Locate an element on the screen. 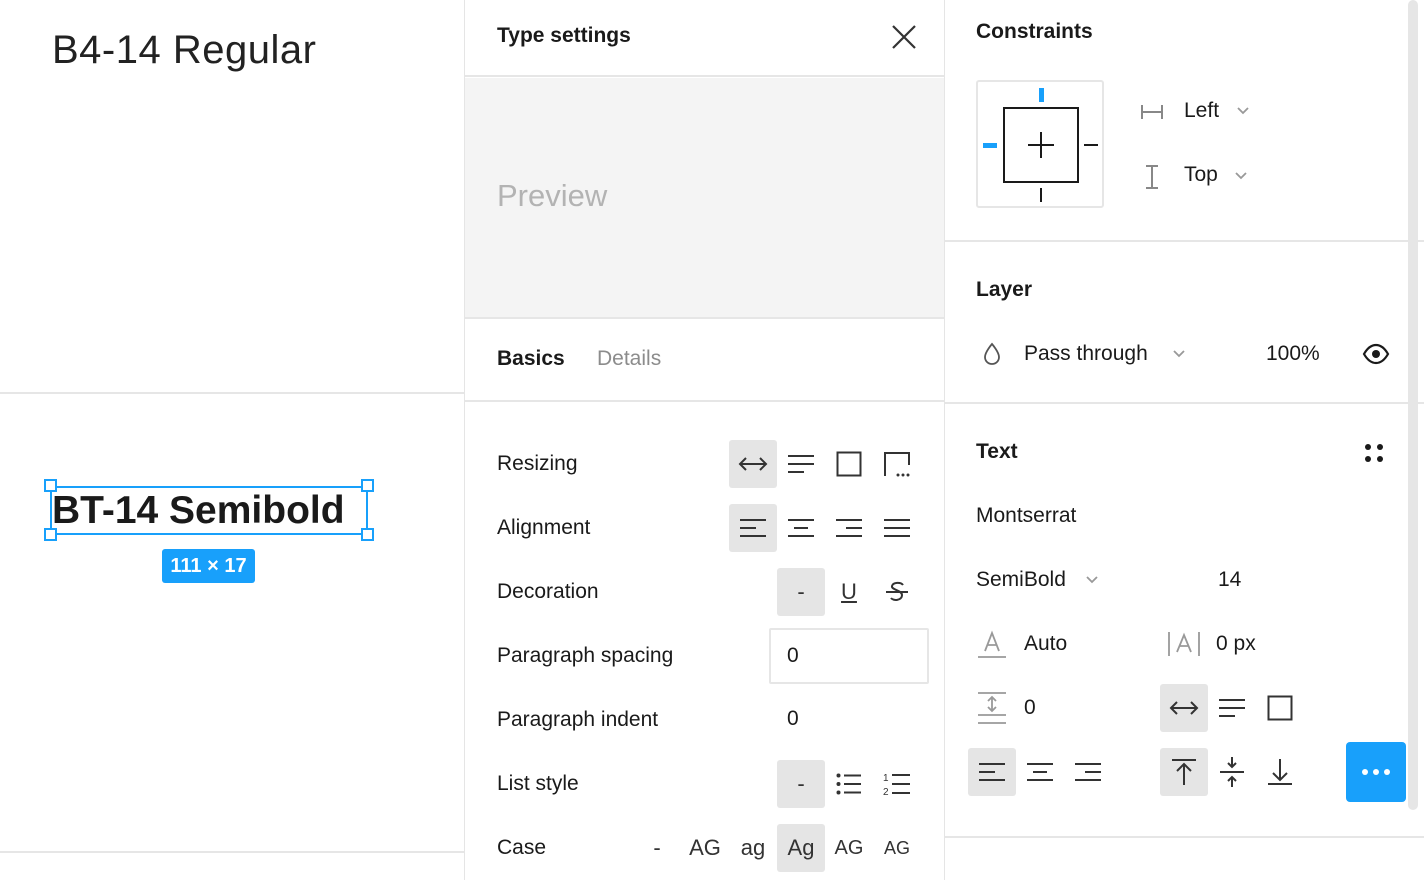 The height and width of the screenshot is (880, 1424). align-bottom-button is located at coordinates (1280, 772).